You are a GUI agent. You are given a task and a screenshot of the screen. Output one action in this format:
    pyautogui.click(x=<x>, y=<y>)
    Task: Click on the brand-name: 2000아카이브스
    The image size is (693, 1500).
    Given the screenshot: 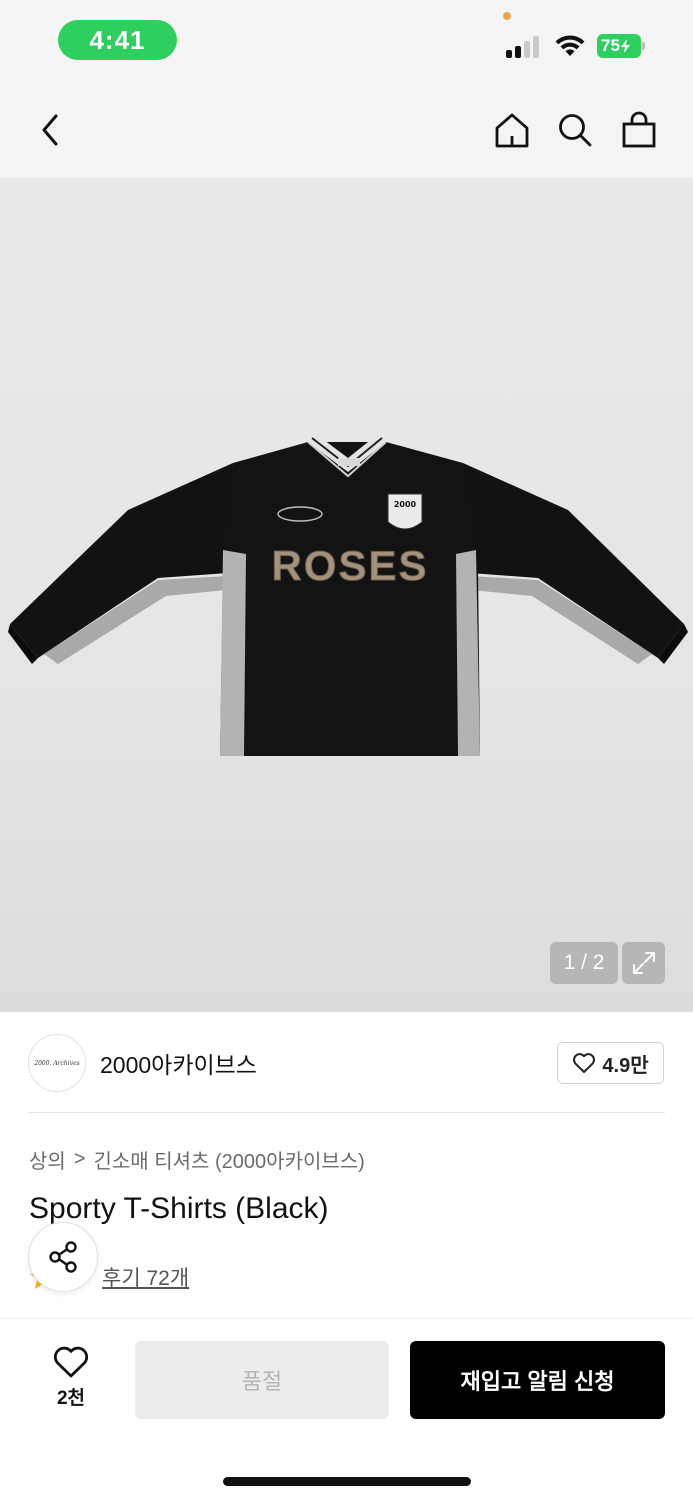 What is the action you would take?
    pyautogui.click(x=178, y=1063)
    